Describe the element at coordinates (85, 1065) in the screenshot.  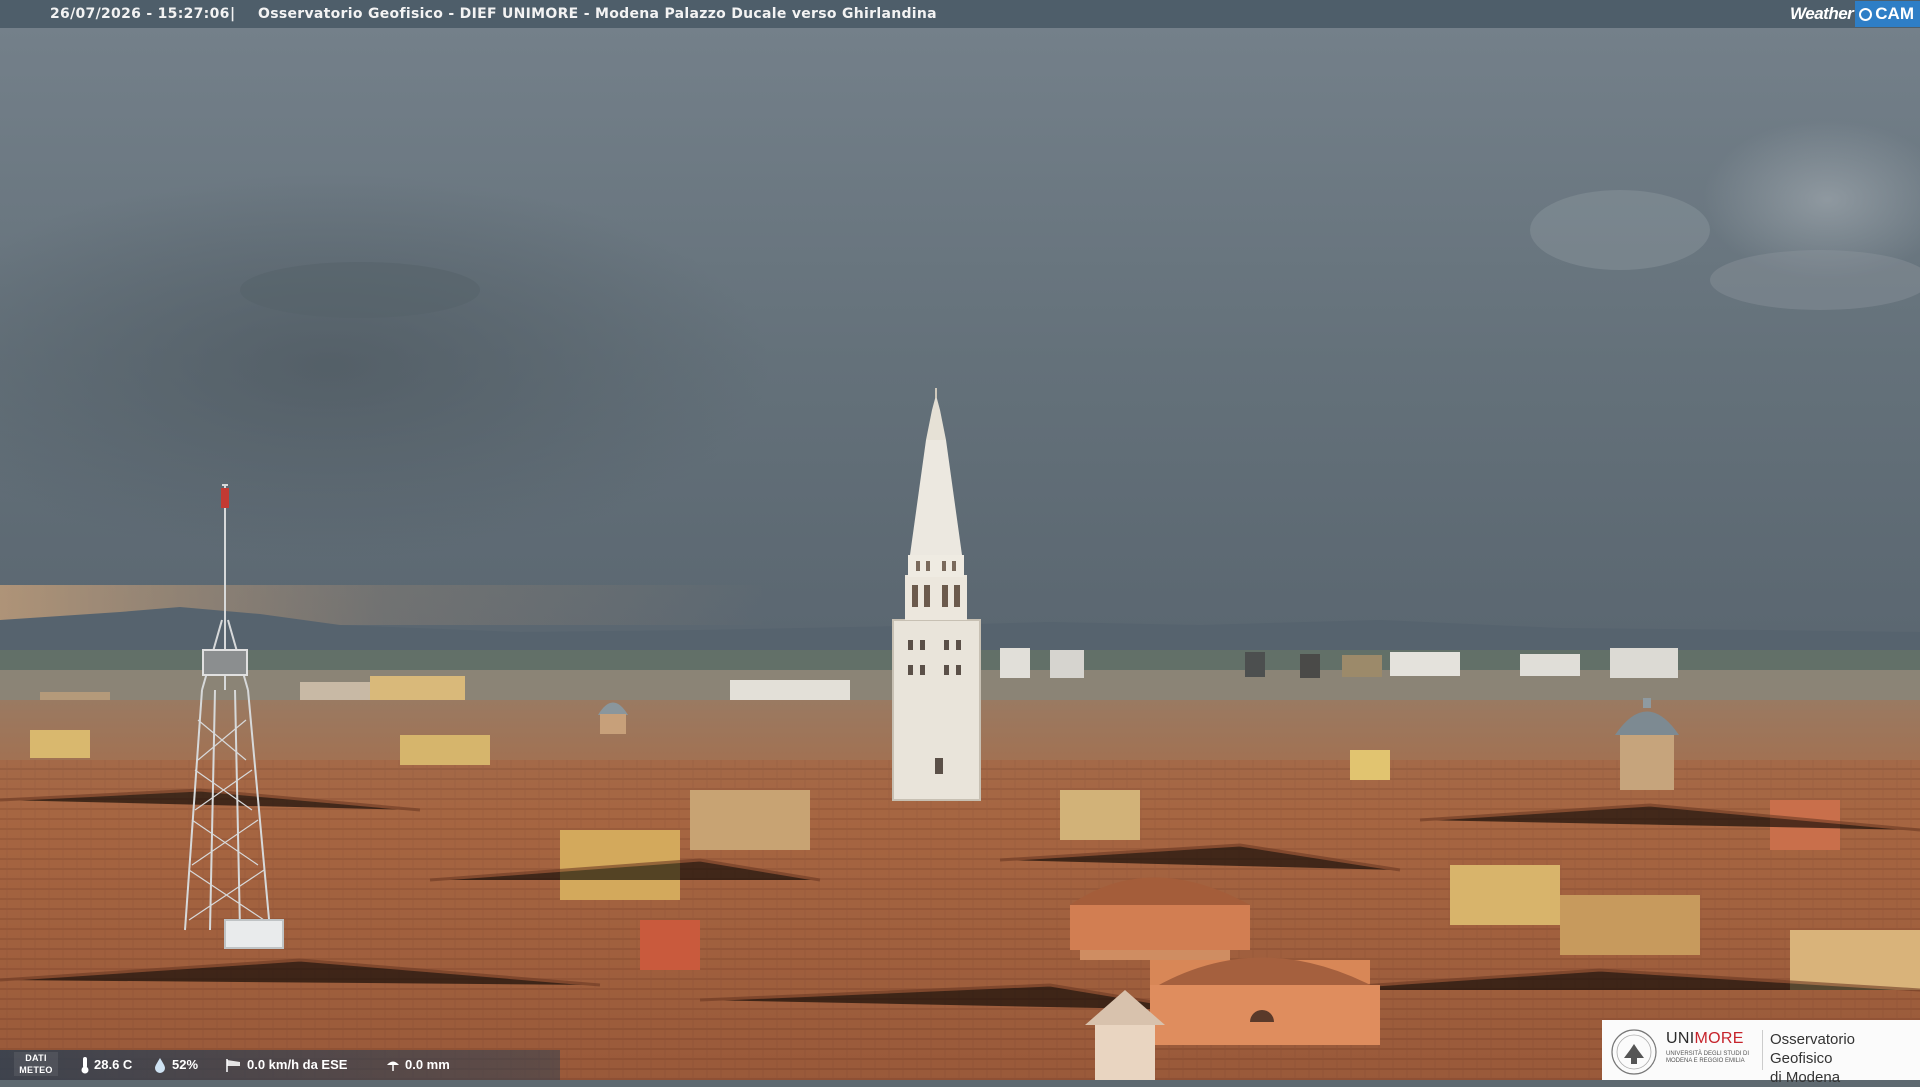
I see `thermometer-icon` at that location.